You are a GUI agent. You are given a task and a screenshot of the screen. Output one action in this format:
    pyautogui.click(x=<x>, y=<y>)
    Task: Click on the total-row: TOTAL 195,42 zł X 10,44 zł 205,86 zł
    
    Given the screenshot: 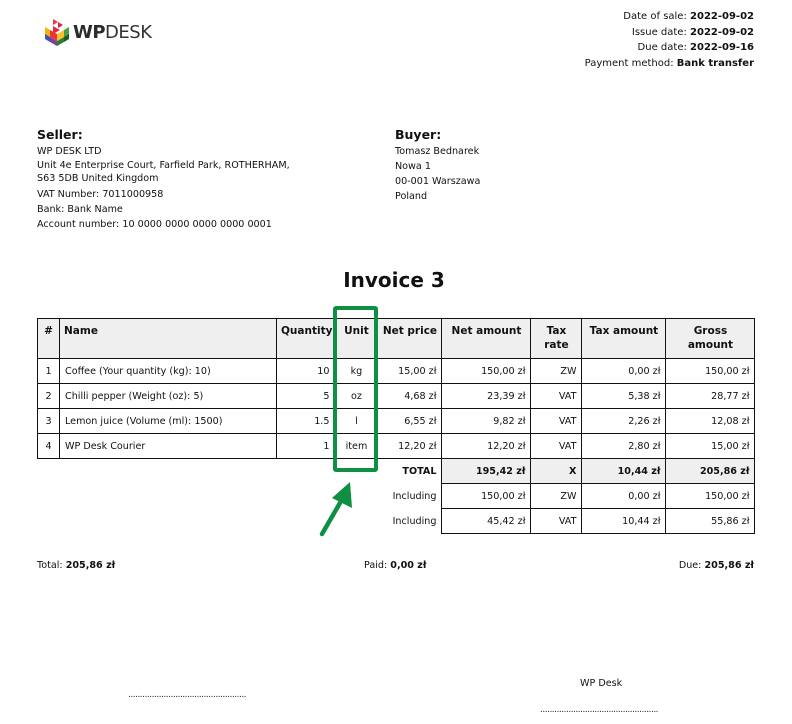 What is the action you would take?
    pyautogui.click(x=397, y=471)
    